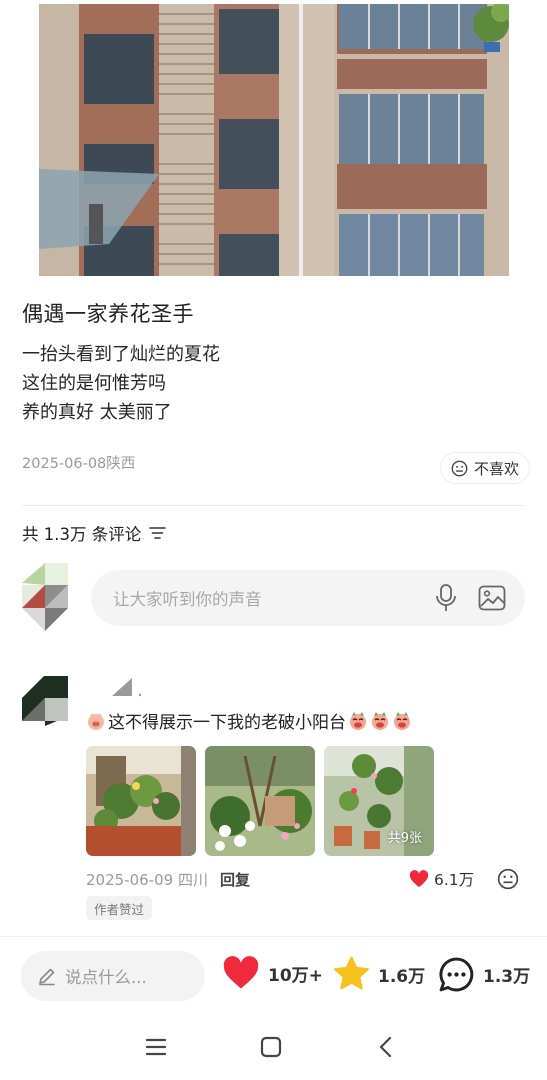  I want to click on post-body-line: 一抬头看到了灿烂的夏花, so click(121, 354).